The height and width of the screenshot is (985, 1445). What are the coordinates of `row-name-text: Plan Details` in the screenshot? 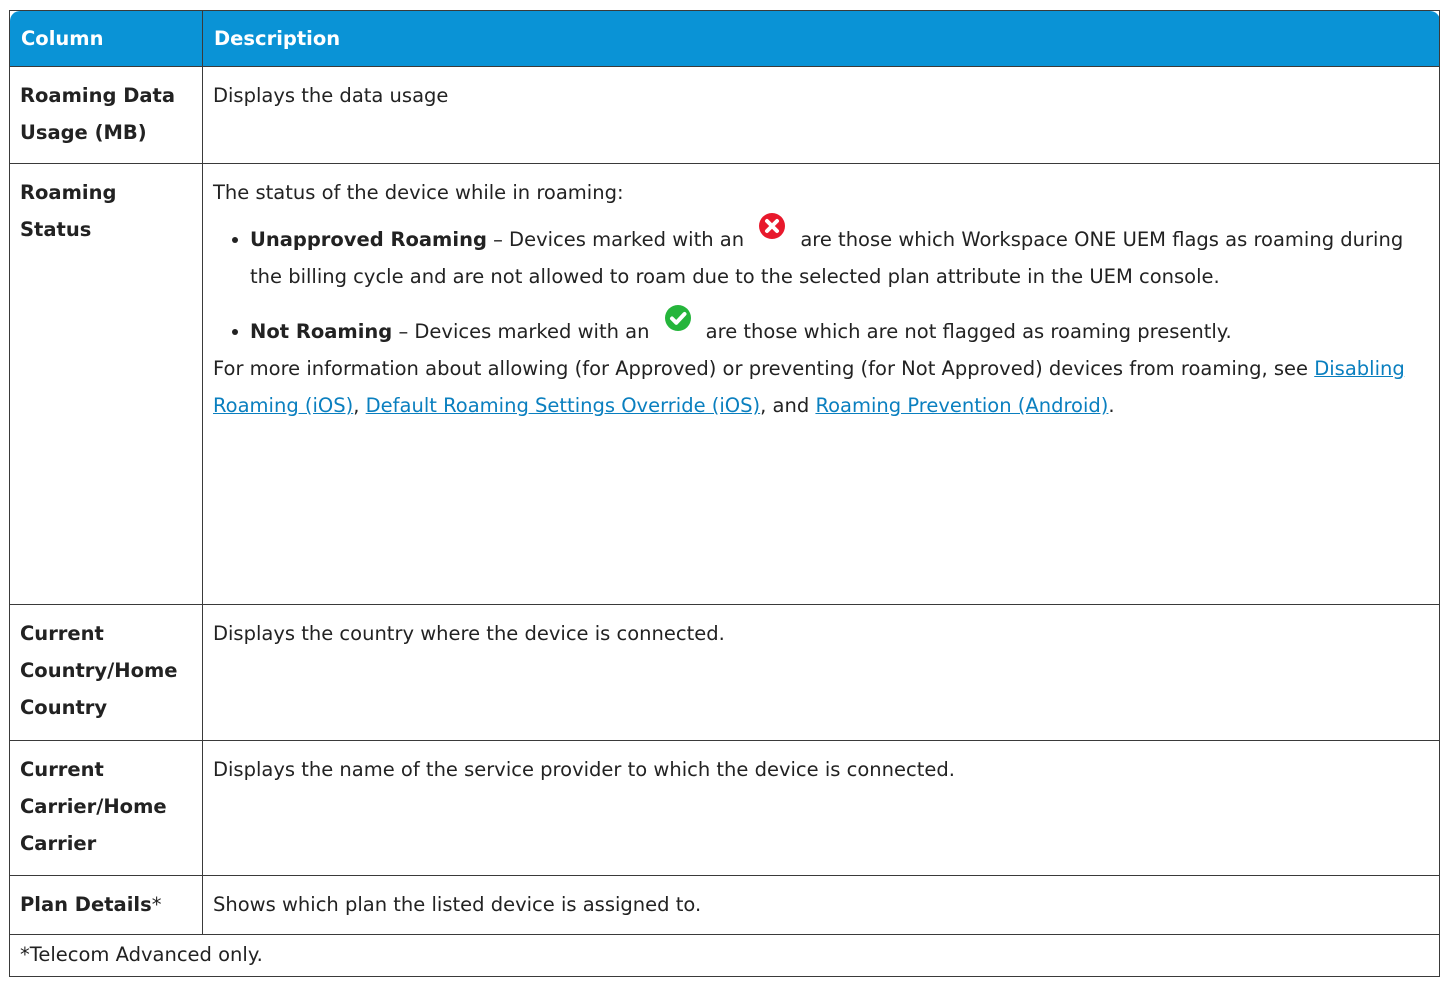 It's located at (86, 904).